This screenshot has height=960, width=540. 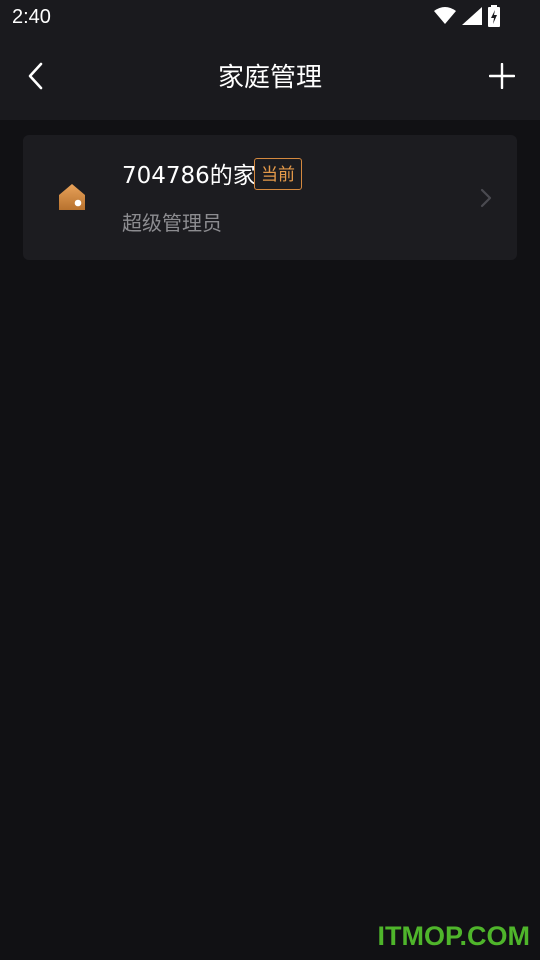 I want to click on wifi-icon, so click(x=445, y=18).